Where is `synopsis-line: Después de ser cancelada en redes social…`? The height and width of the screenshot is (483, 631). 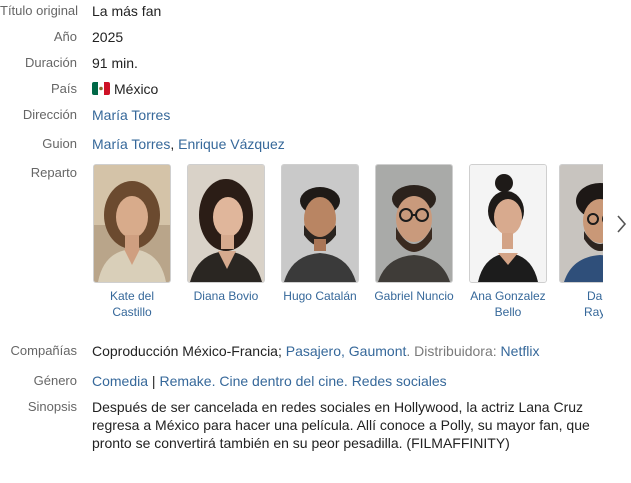 synopsis-line: Después de ser cancelada en redes social… is located at coordinates (338, 407).